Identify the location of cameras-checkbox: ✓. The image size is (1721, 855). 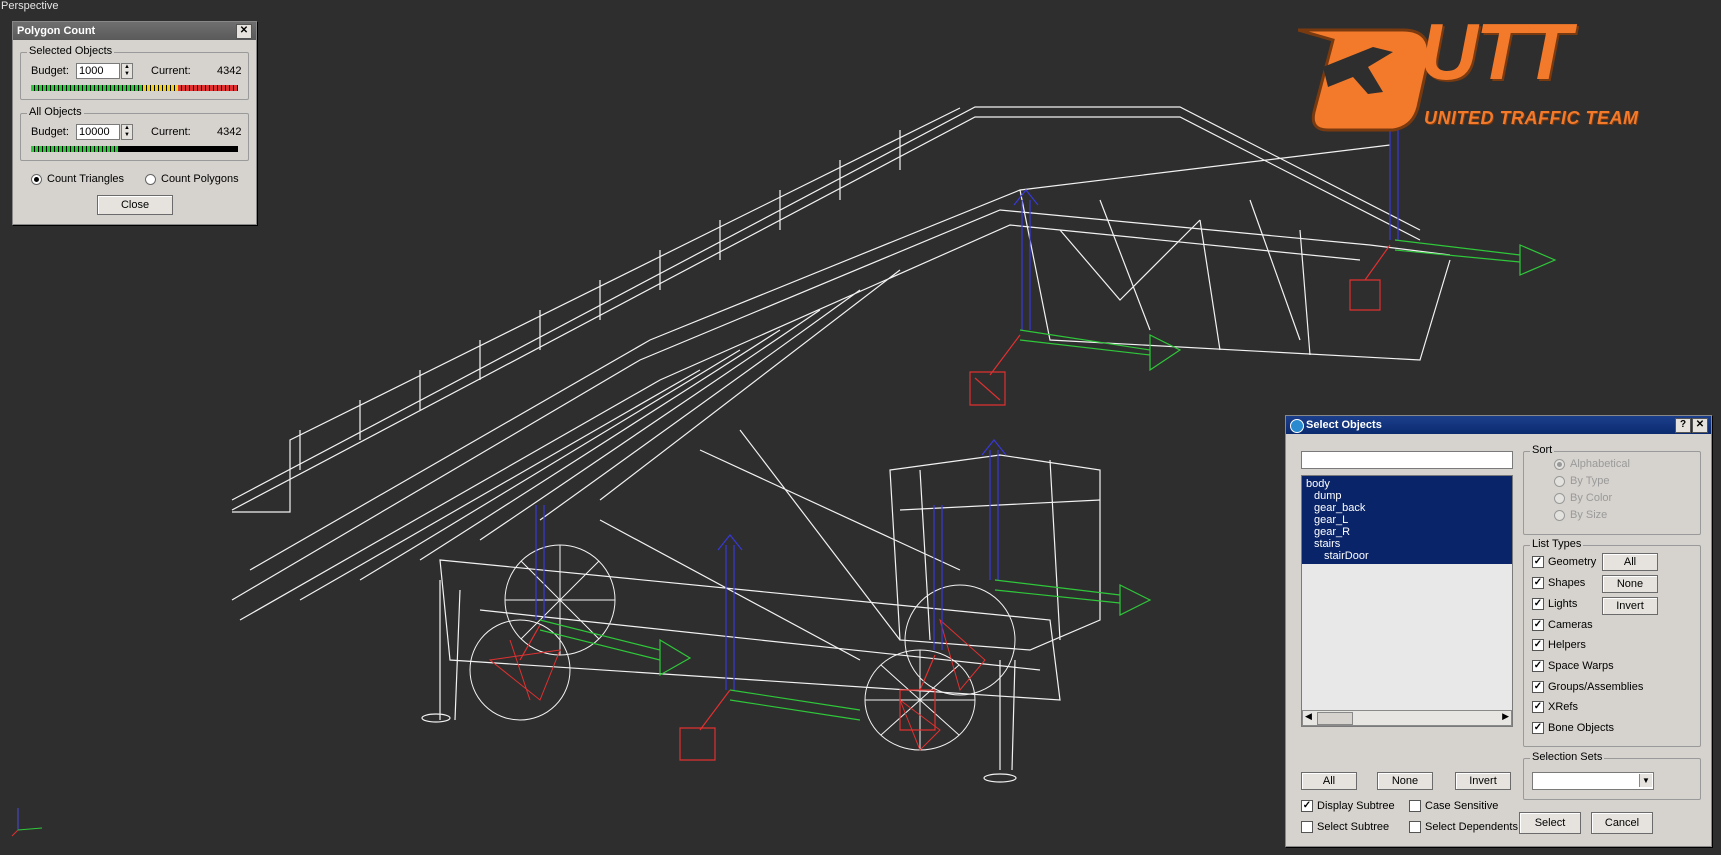
(1538, 625).